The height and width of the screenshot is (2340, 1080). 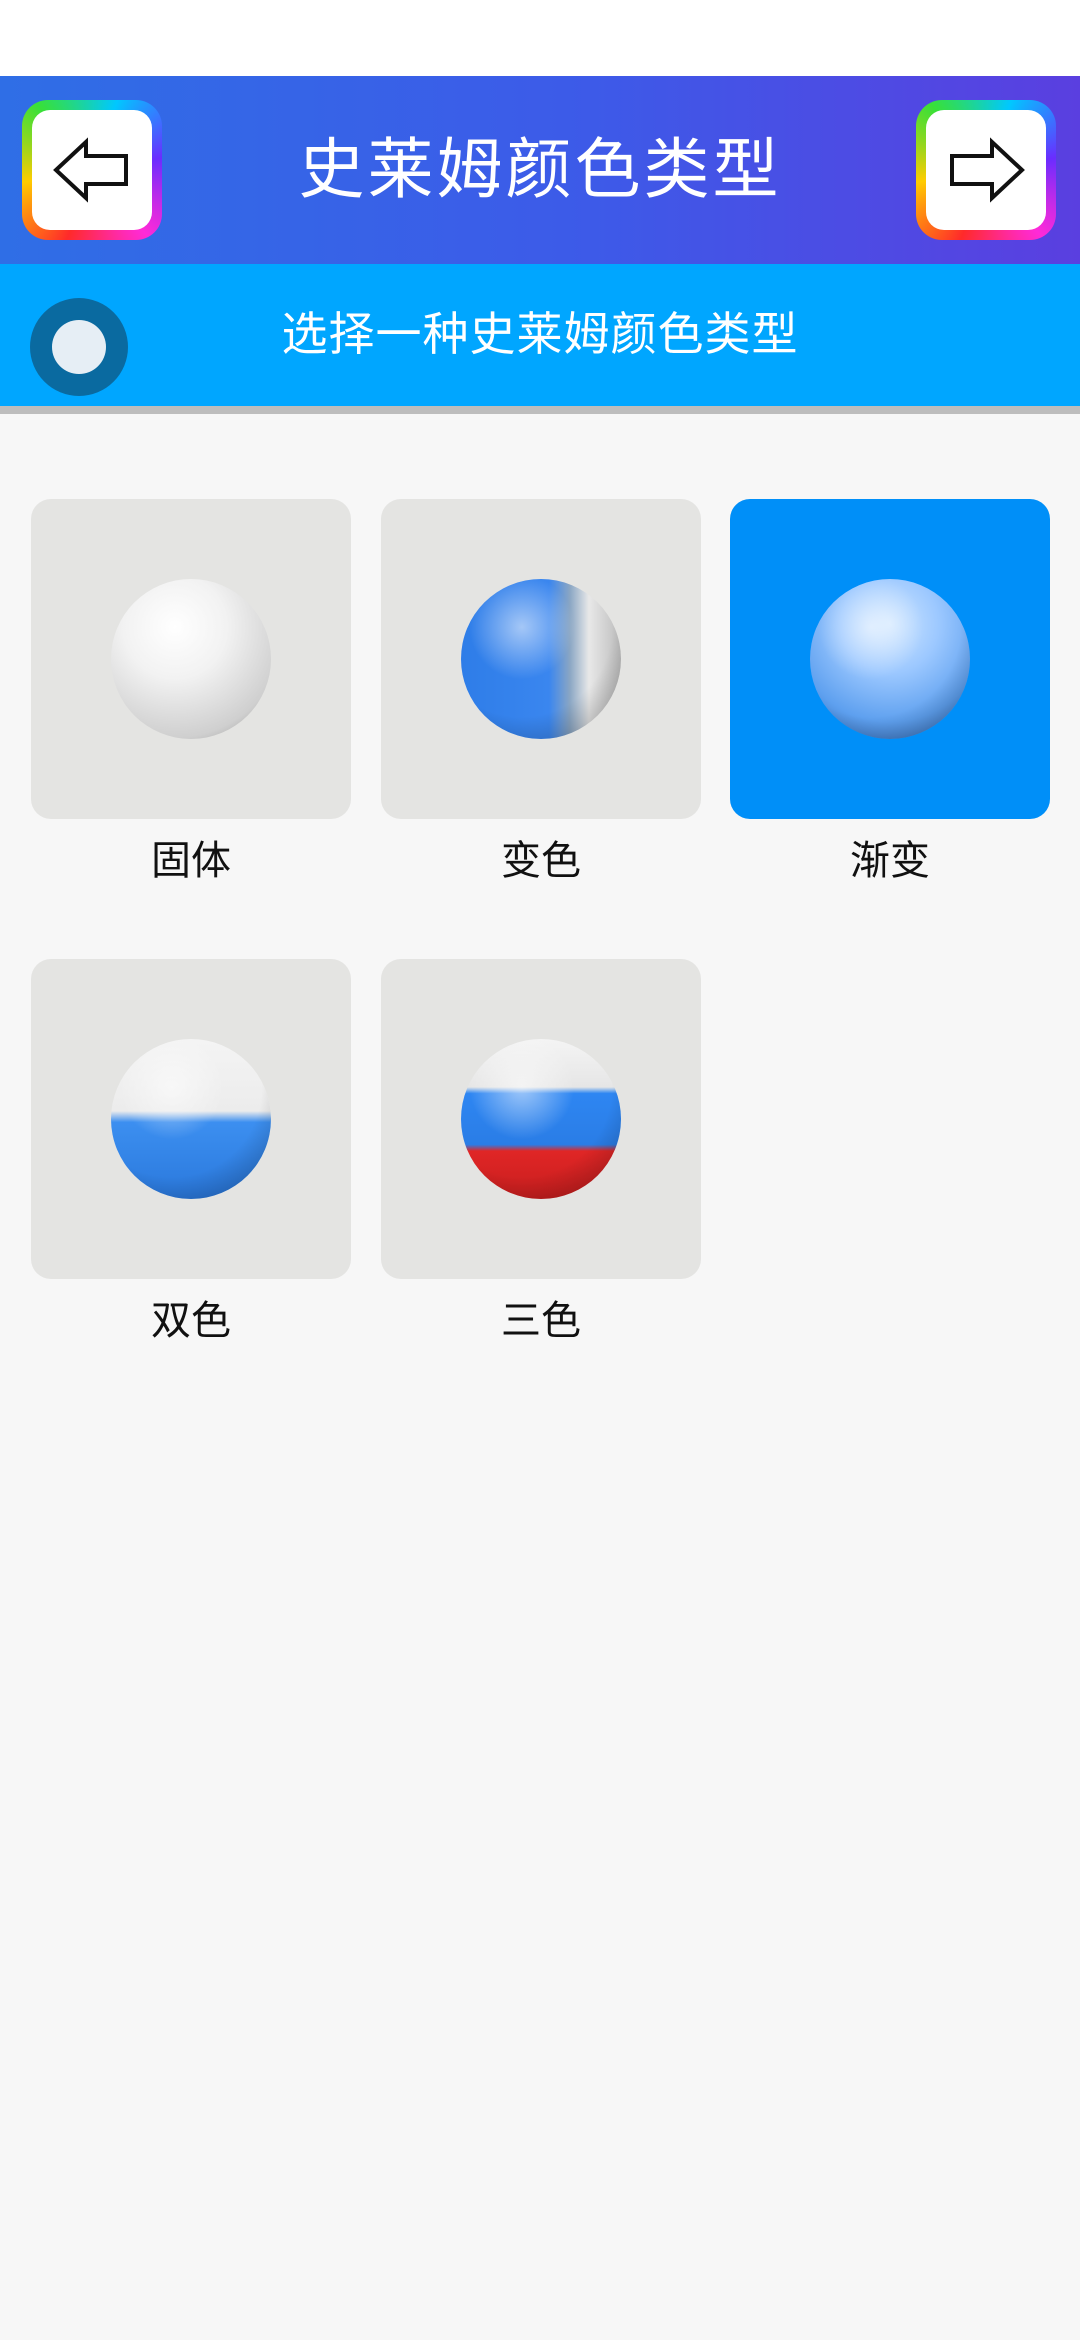 I want to click on option-label: 渐变, so click(x=890, y=861).